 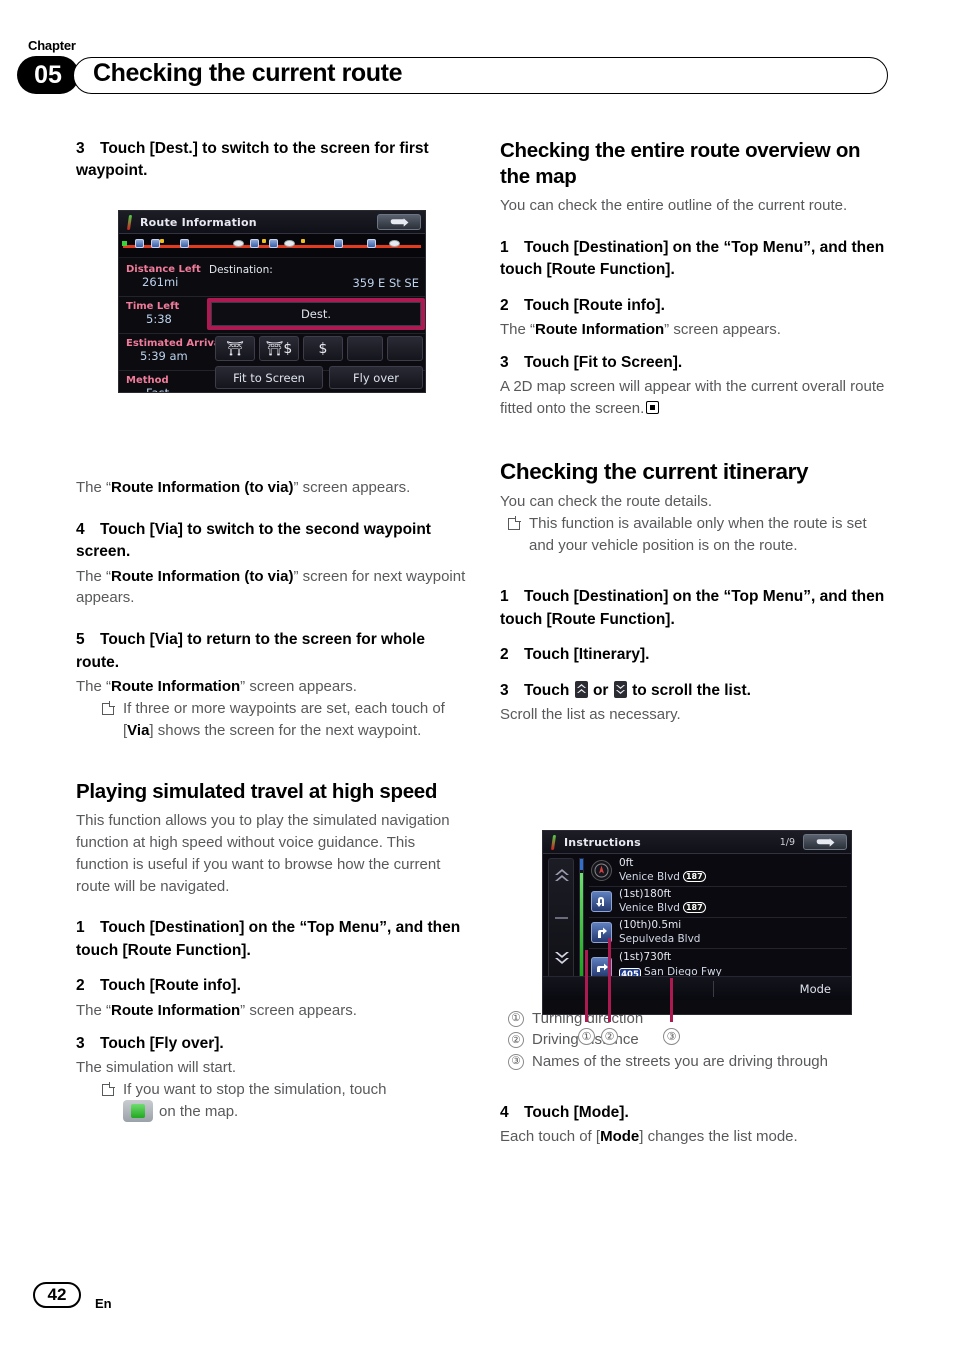 What do you see at coordinates (124, 243) in the screenshot?
I see `route-start-marker` at bounding box center [124, 243].